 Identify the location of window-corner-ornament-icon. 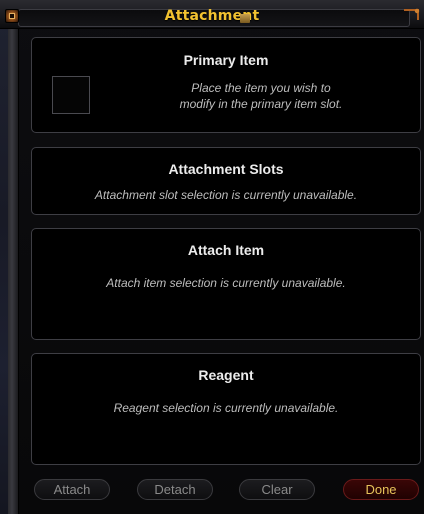
(412, 14).